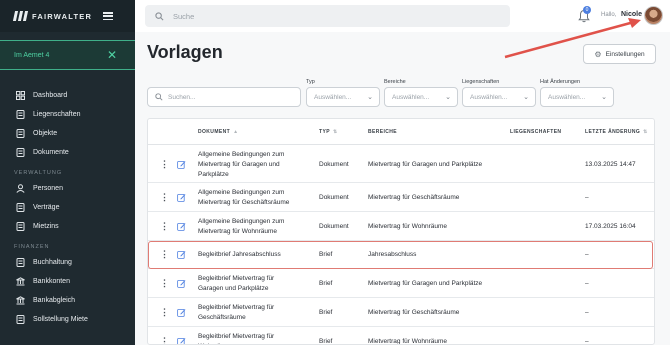 The width and height of the screenshot is (670, 345). I want to click on annotation-arrow, so click(572, 38).